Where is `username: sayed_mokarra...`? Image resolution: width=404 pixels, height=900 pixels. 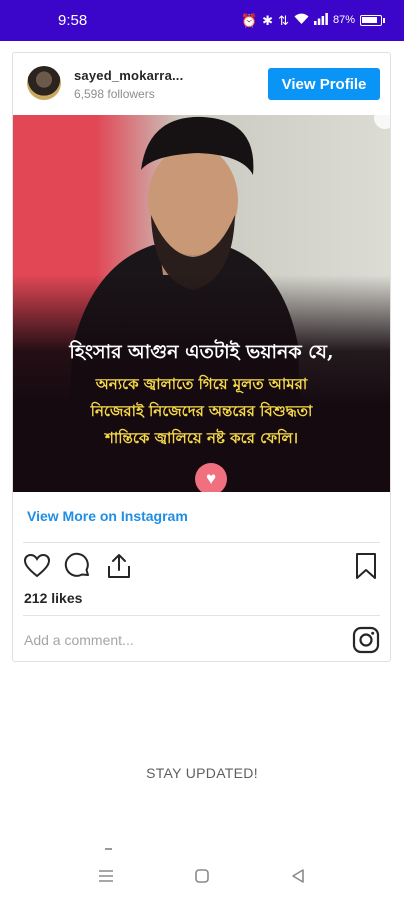 username: sayed_mokarra... is located at coordinates (128, 75).